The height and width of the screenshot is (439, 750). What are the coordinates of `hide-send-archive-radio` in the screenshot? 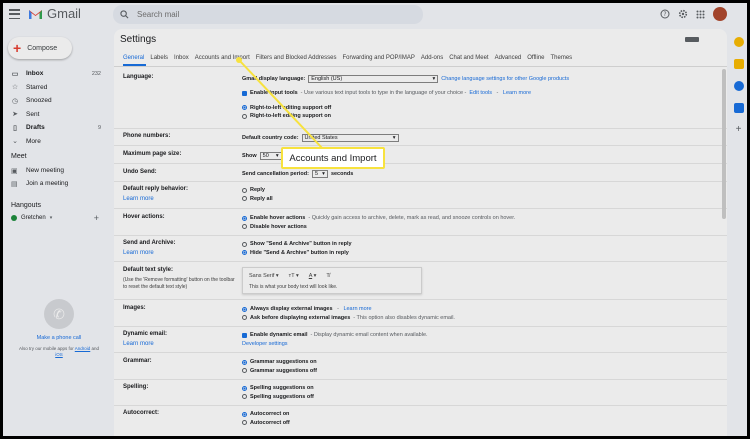 It's located at (244, 253).